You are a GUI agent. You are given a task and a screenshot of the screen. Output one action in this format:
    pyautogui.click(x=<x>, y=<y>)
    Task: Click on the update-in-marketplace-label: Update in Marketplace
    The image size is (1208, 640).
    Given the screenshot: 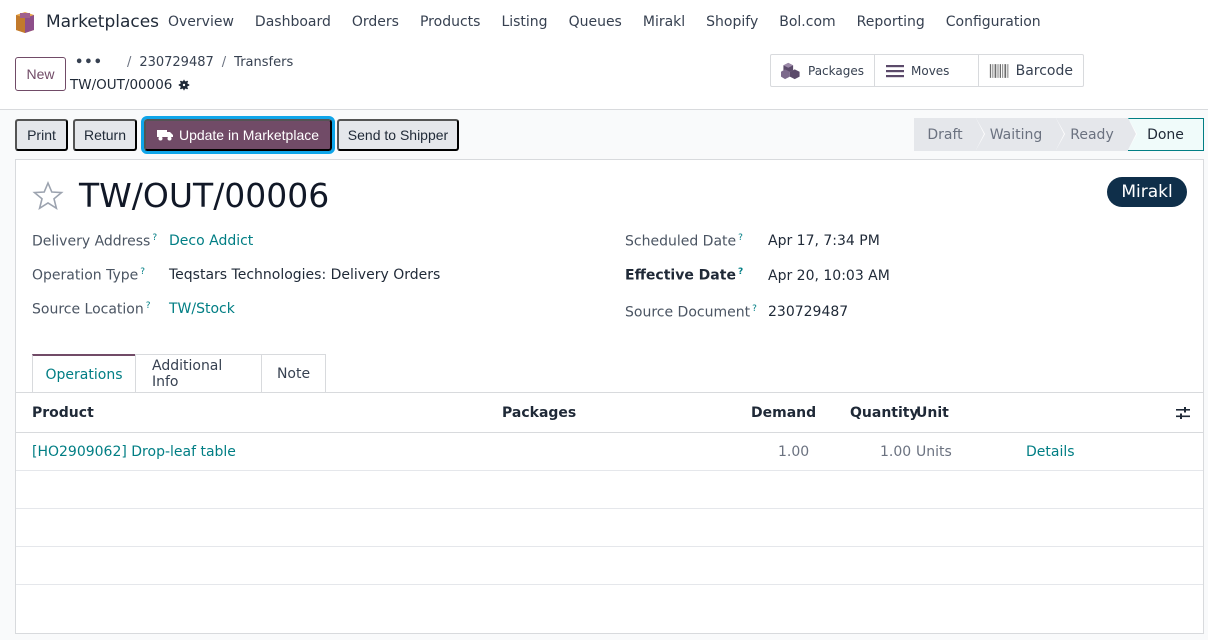 What is the action you would take?
    pyautogui.click(x=249, y=135)
    